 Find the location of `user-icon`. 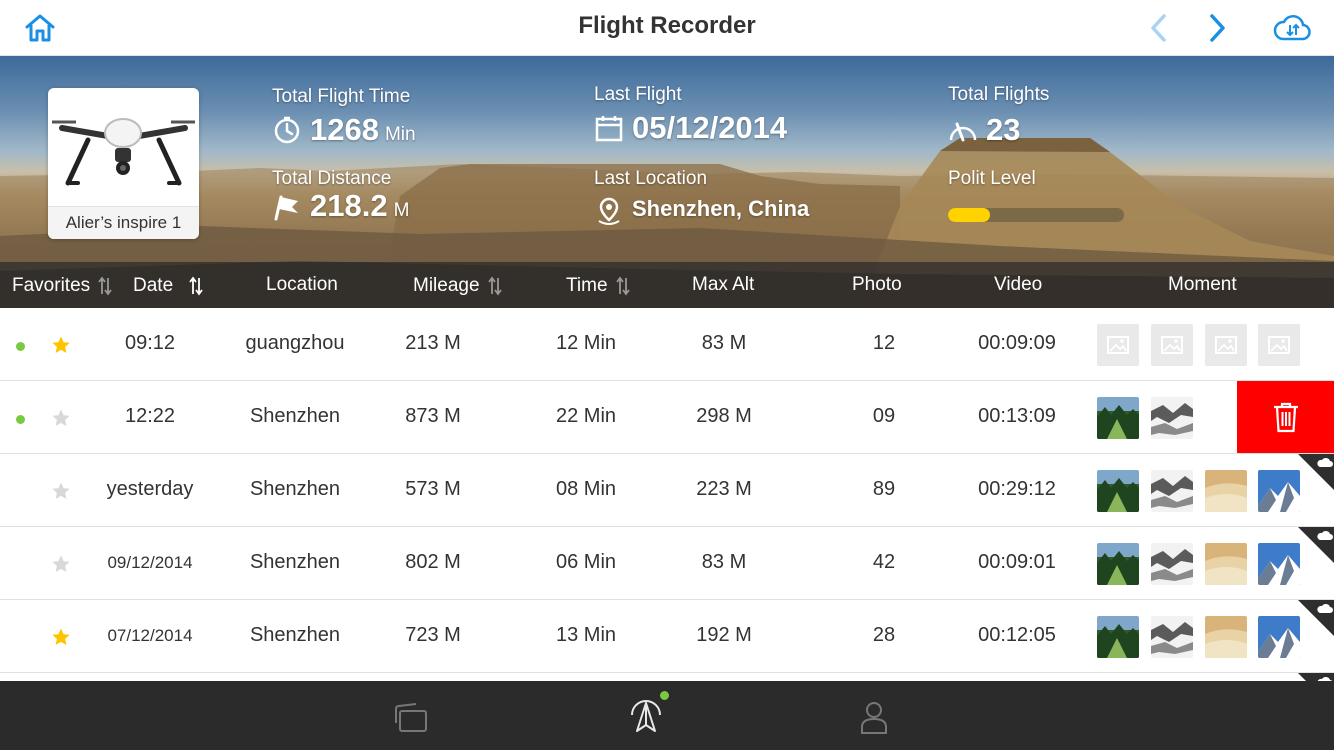

user-icon is located at coordinates (874, 718).